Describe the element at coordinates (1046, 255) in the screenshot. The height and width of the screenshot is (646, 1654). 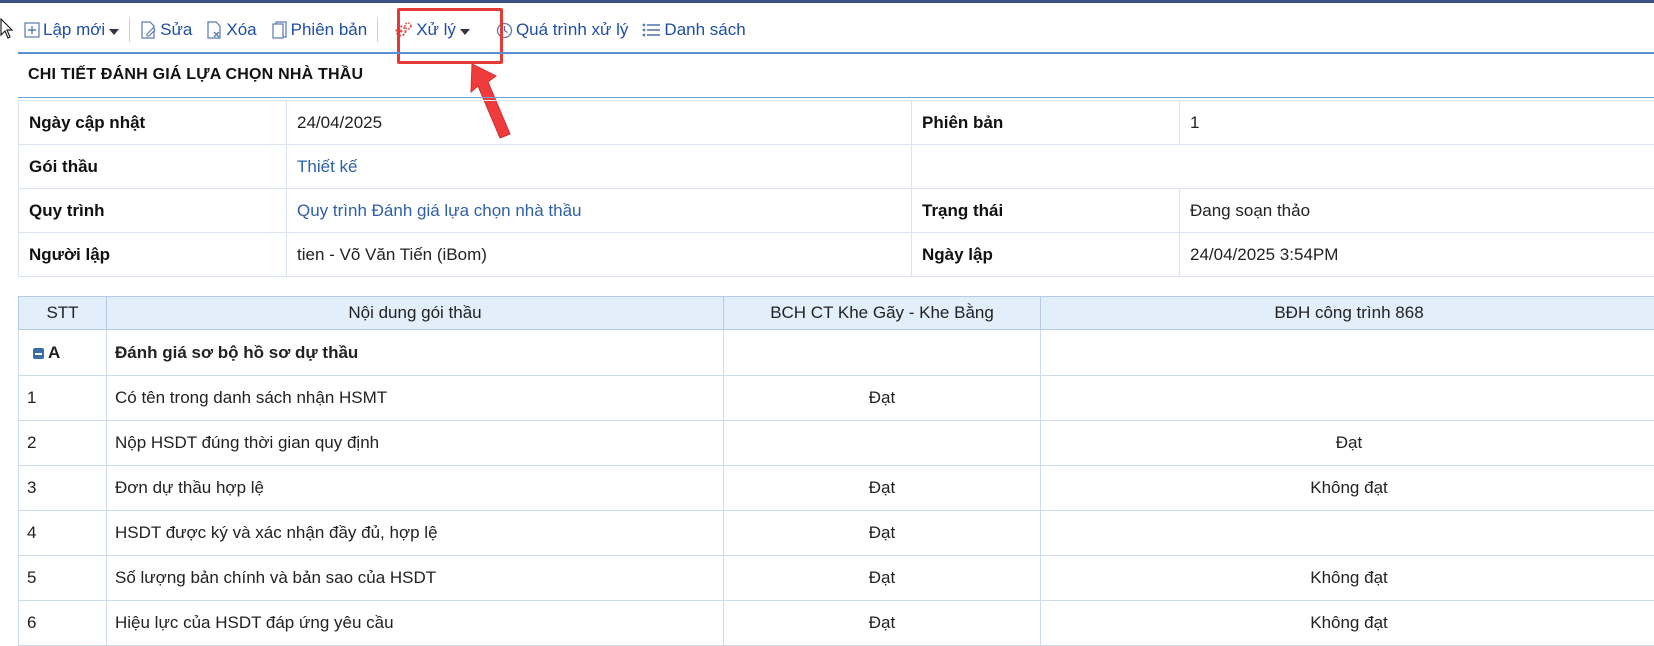
I see `created-date-label: Ngày lập` at that location.